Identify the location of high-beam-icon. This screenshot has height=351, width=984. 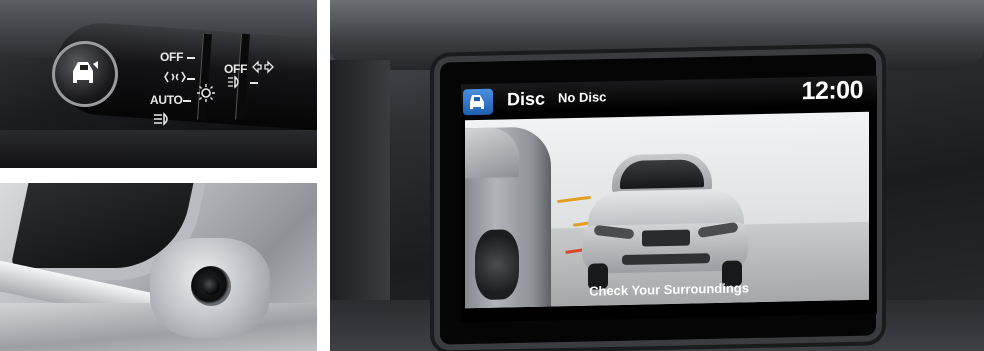
(233, 82).